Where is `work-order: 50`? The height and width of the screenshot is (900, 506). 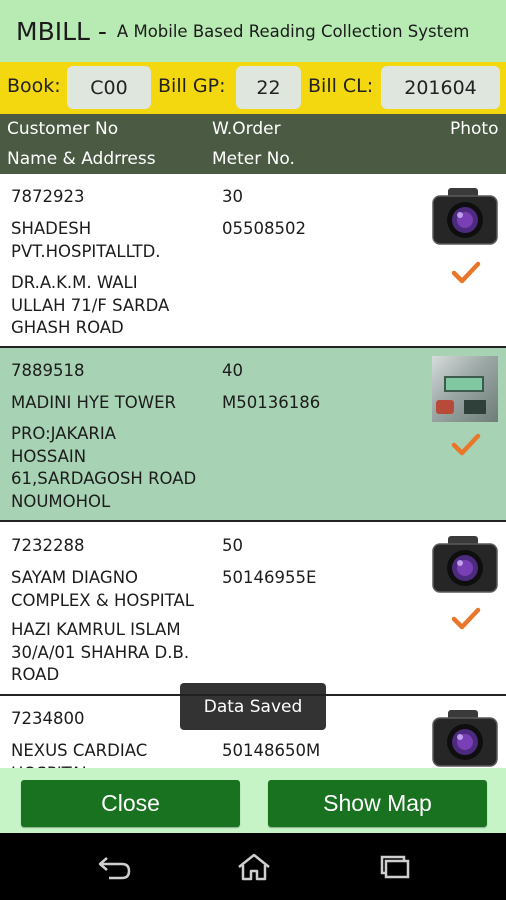 work-order: 50 is located at coordinates (232, 545).